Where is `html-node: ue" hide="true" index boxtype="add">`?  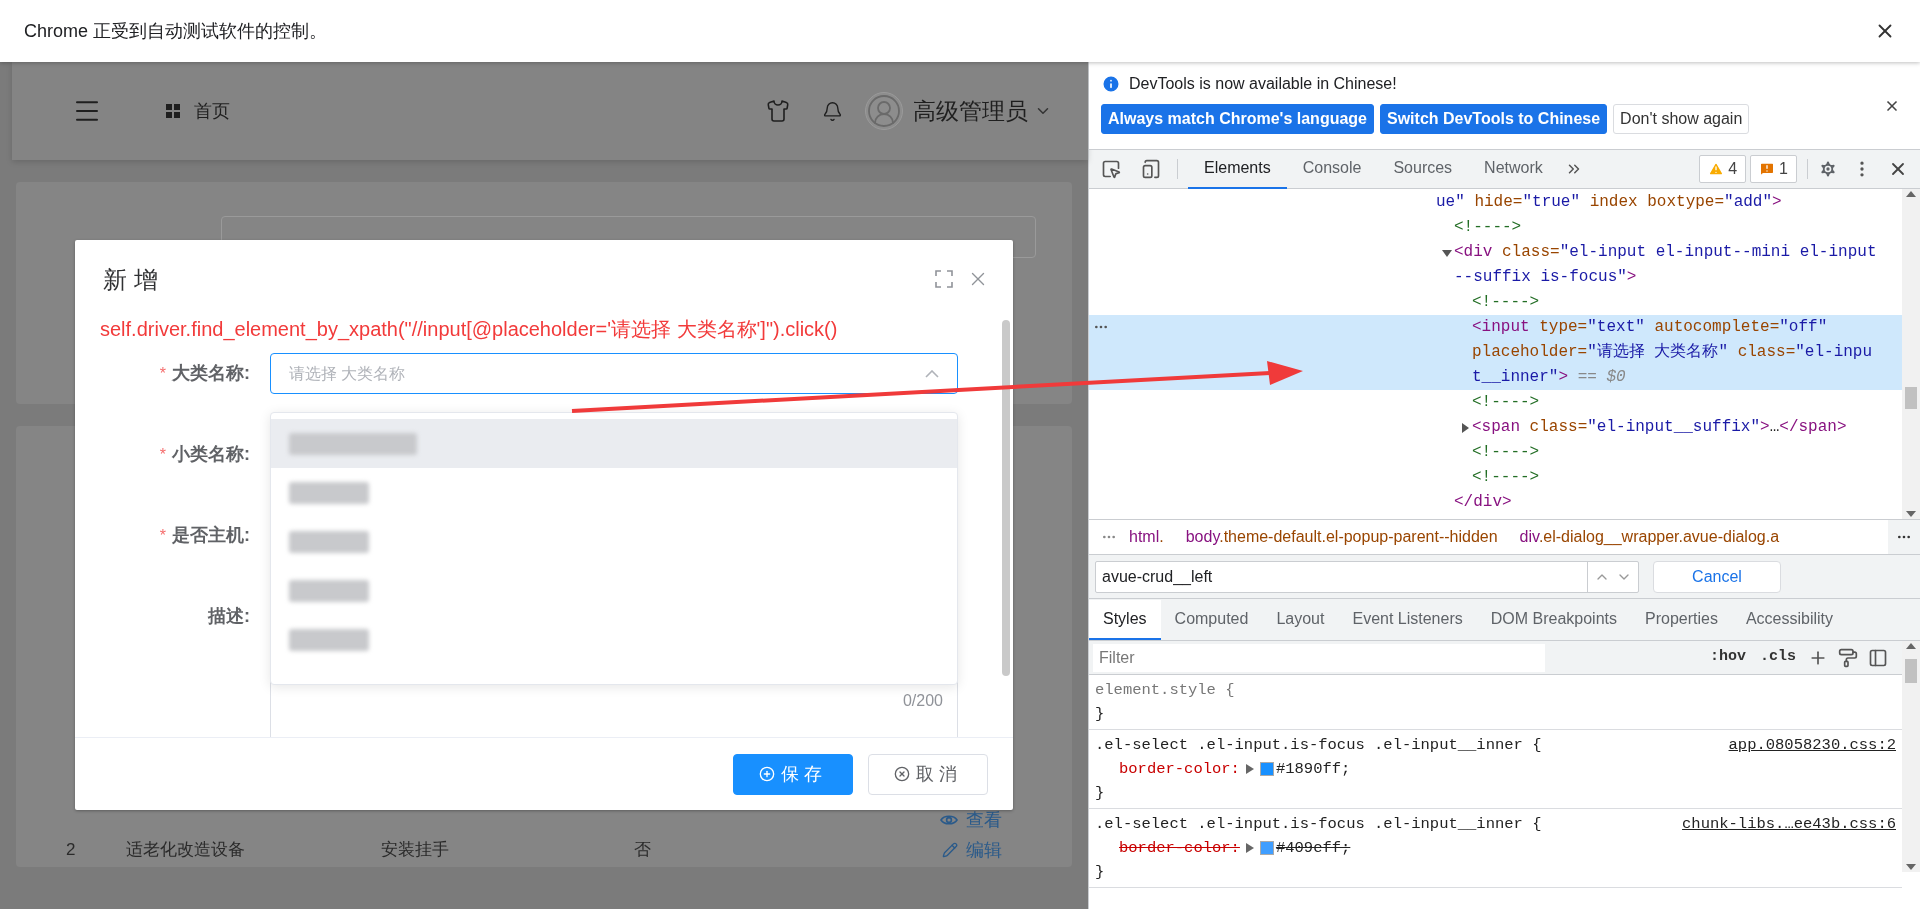 html-node: ue" hide="true" index boxtype="add"> is located at coordinates (1609, 202).